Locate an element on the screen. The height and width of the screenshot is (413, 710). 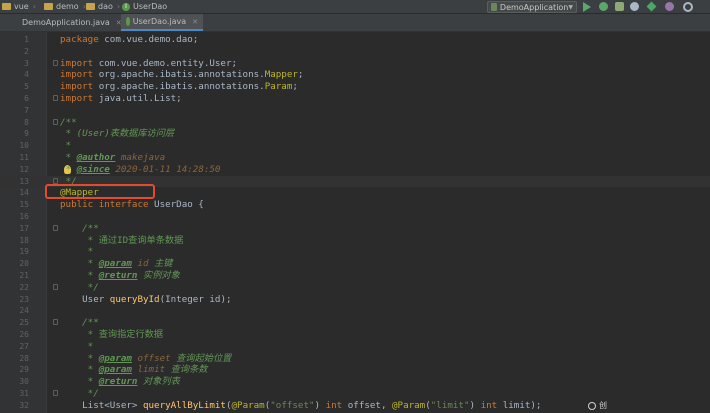
run-icon is located at coordinates (587, 7).